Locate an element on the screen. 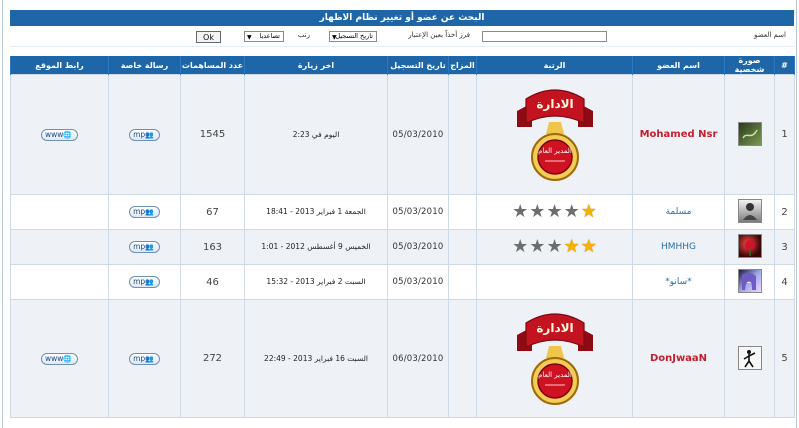  rank-cell: الادارة المدير العام is located at coordinates (554, 134).